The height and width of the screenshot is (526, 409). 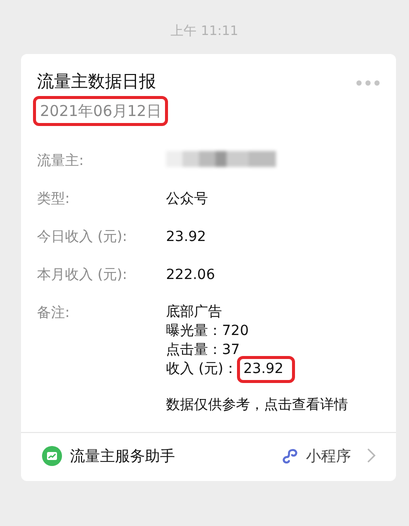 I want to click on field-value: 222.06, so click(x=190, y=275).